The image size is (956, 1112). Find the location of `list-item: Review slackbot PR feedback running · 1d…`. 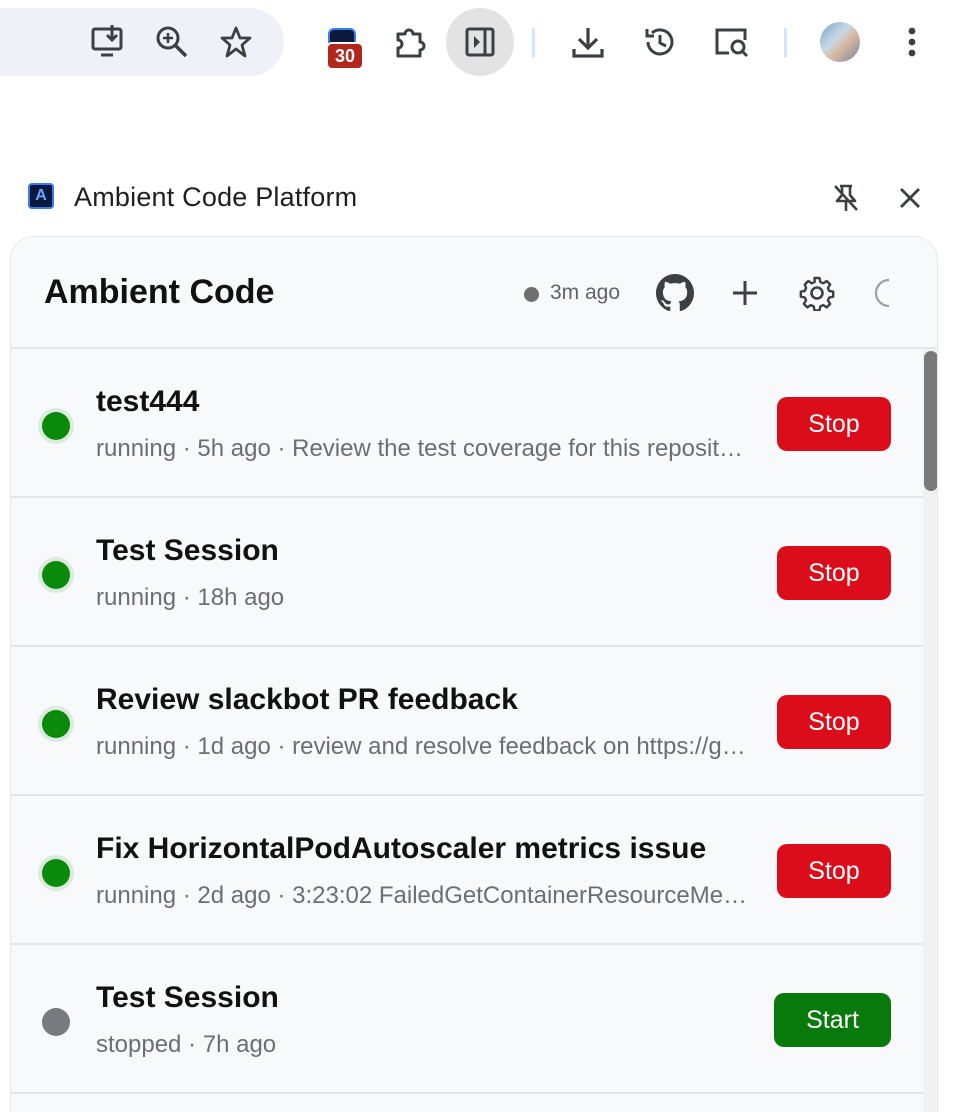

list-item: Review slackbot PR feedback running · 1d… is located at coordinates (467, 721).